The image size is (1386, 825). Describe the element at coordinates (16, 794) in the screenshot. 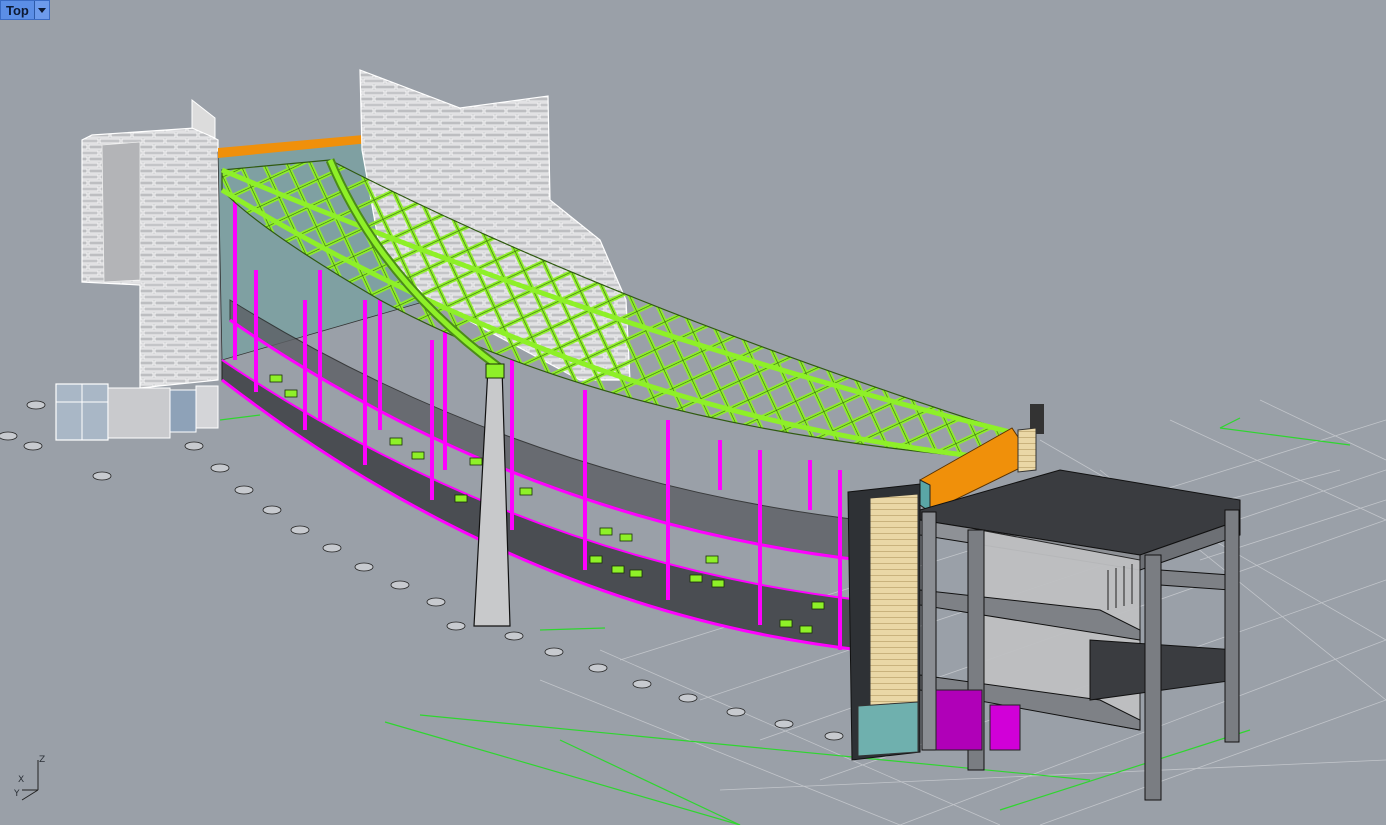

I see `axis-y-label: Y` at that location.